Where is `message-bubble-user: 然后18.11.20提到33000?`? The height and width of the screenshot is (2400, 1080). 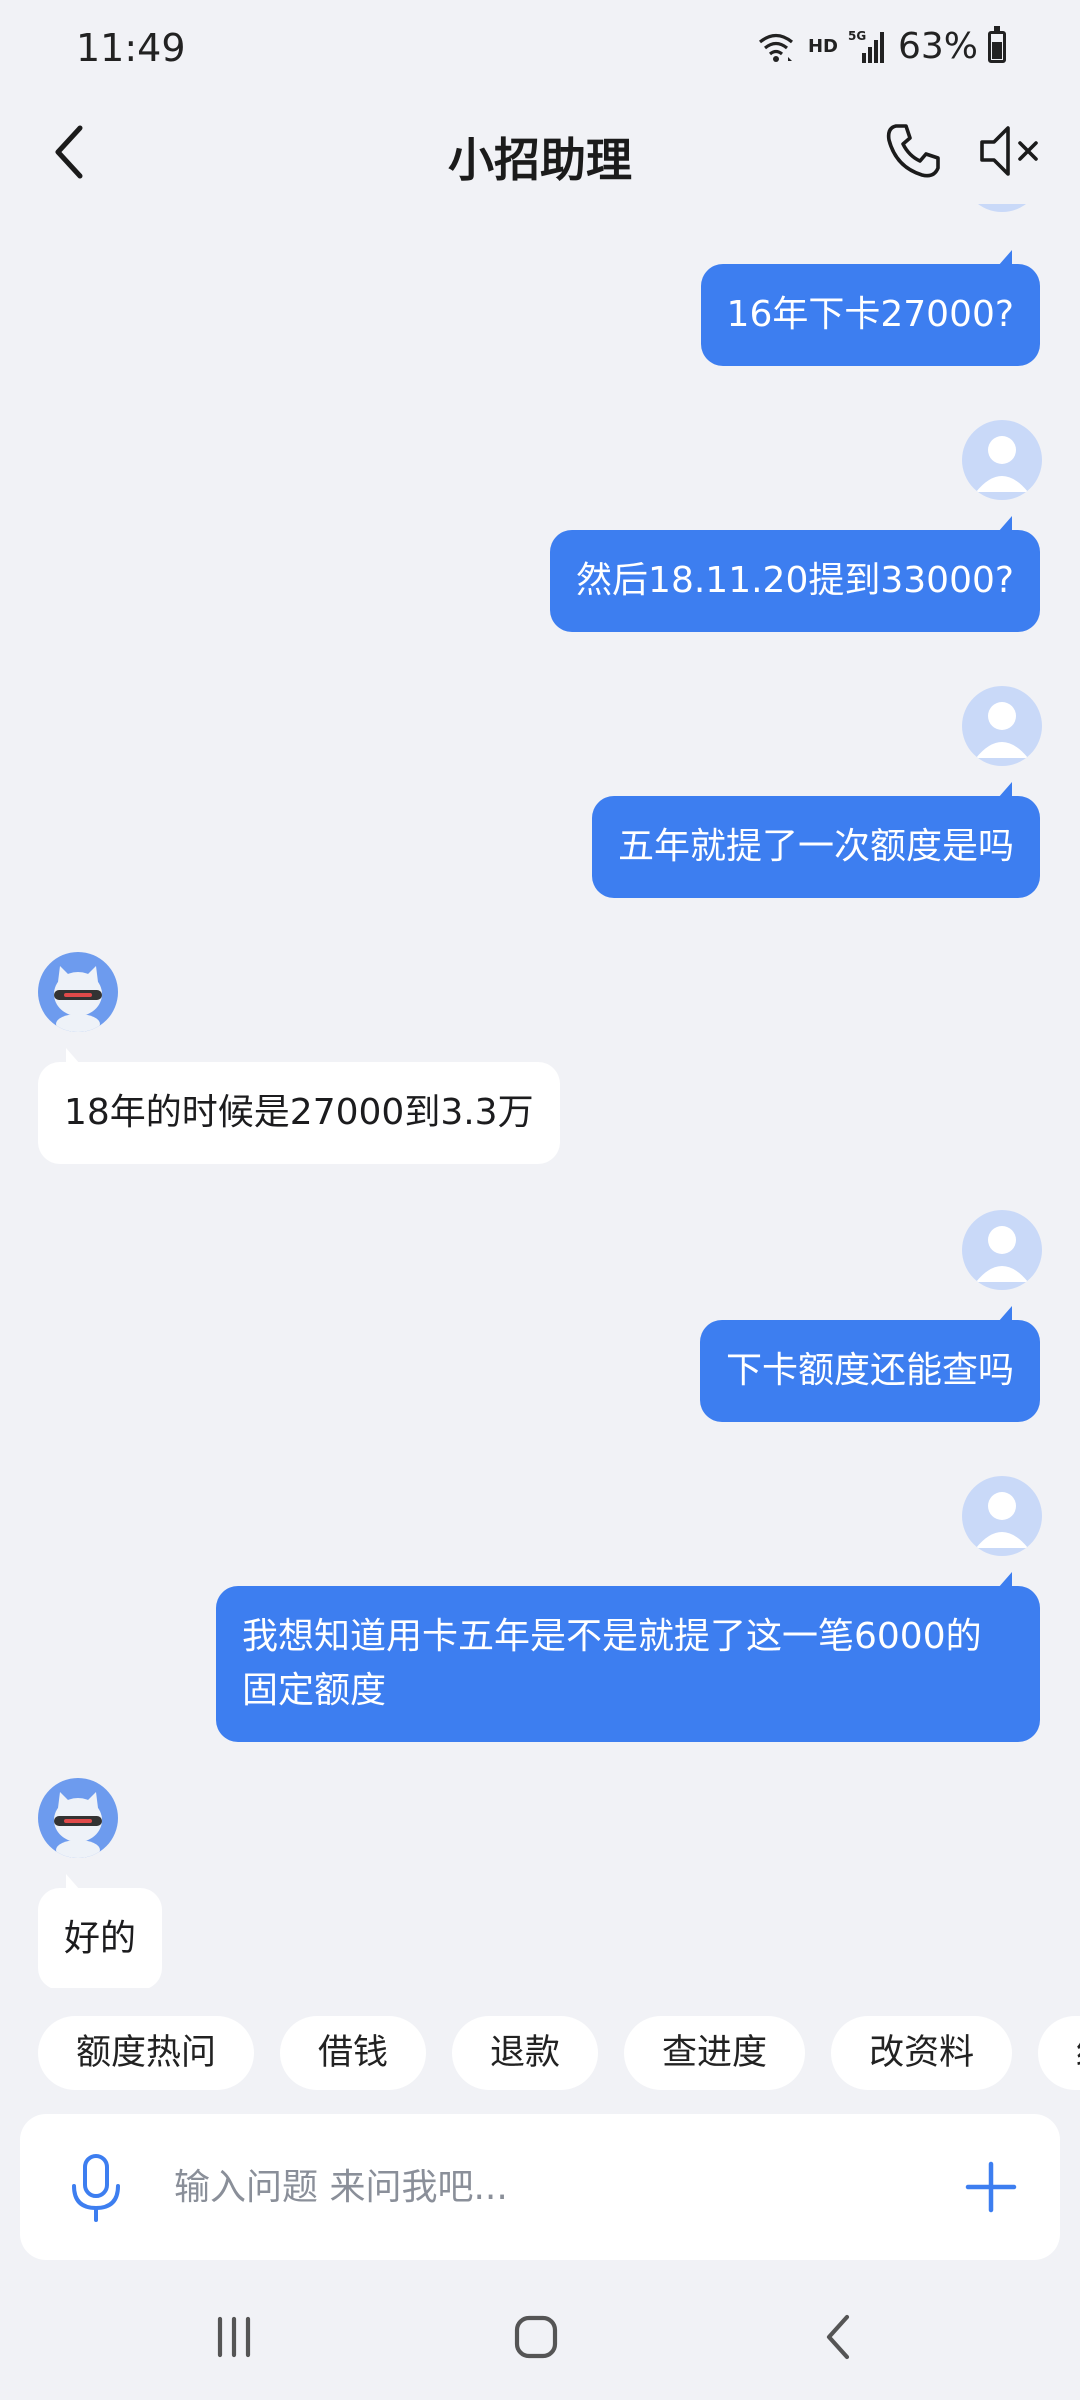 message-bubble-user: 然后18.11.20提到33000? is located at coordinates (795, 574).